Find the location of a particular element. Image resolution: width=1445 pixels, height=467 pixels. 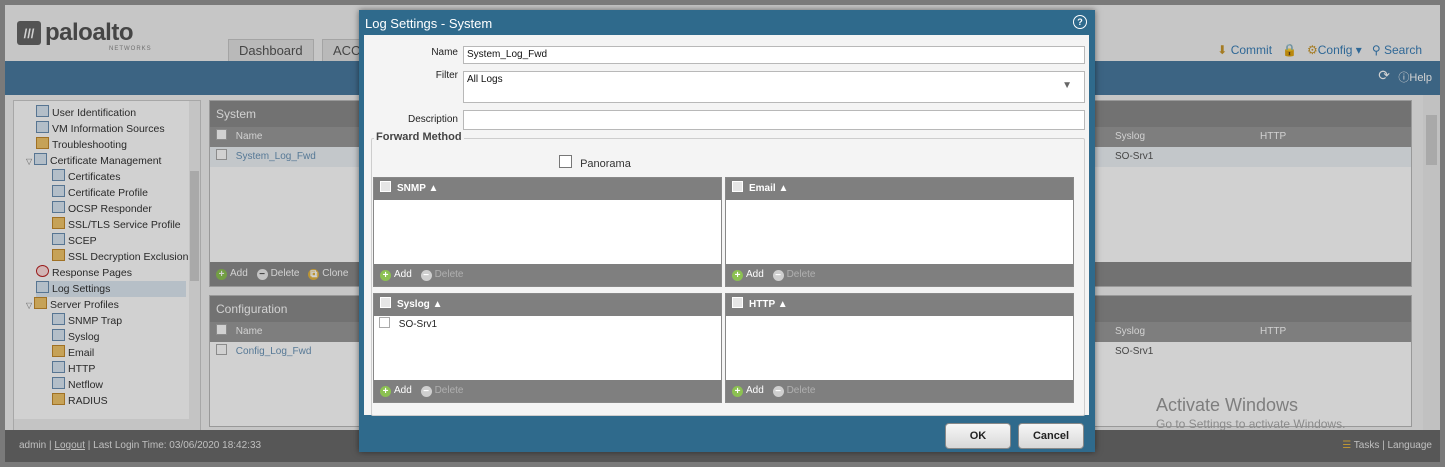

syslog-grid: Syslog ▲ SO-Srv1 + Add − Delete is located at coordinates (547, 348).